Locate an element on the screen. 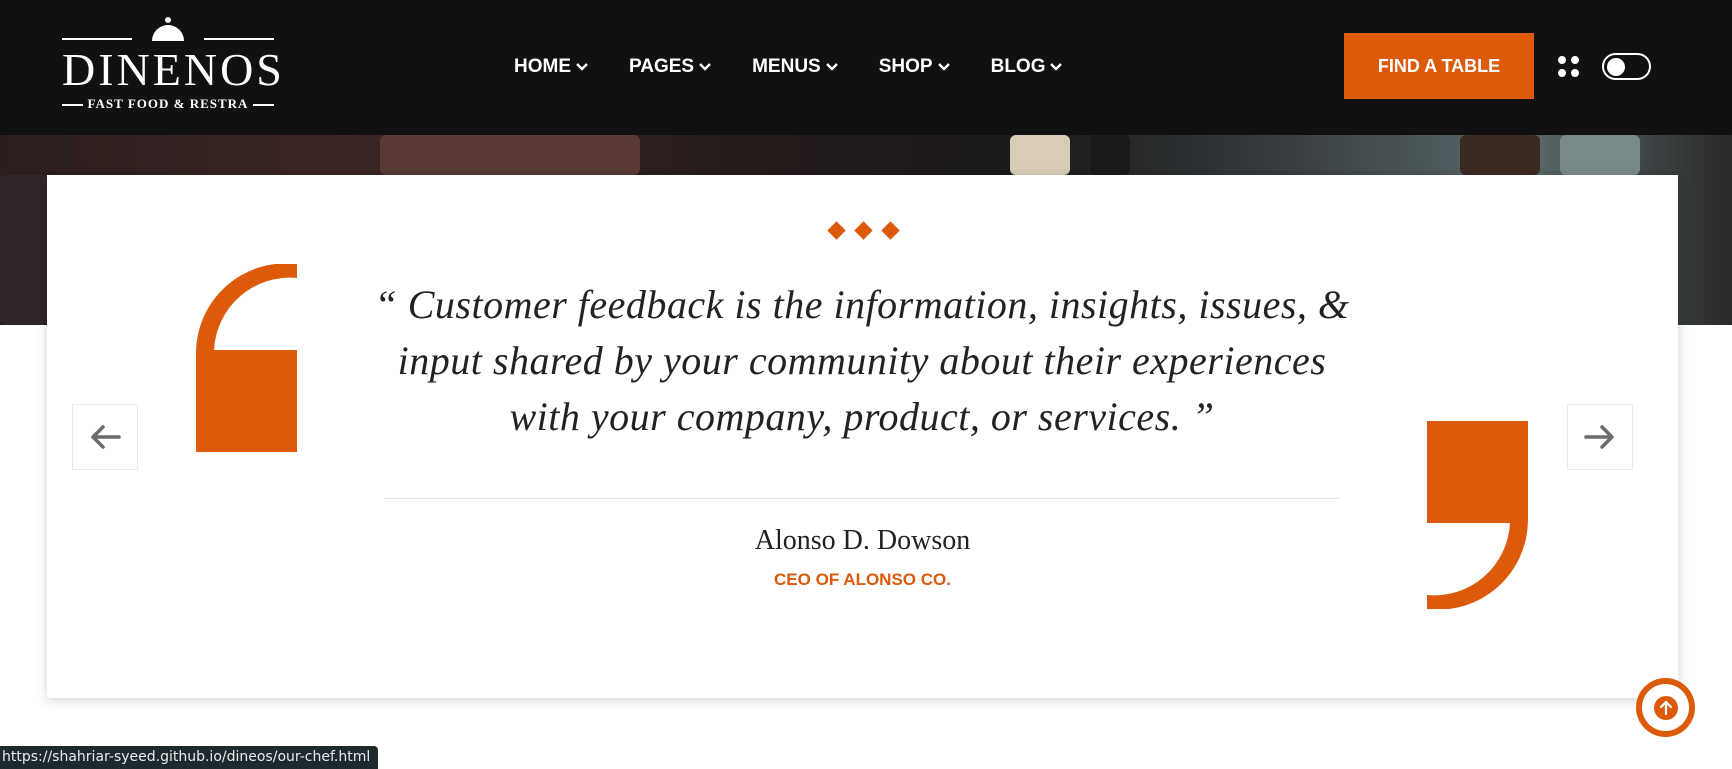 Image resolution: width=1732 pixels, height=769 pixels. logo: DINENOS FAST FOOD & RESTRA is located at coordinates (173, 65).